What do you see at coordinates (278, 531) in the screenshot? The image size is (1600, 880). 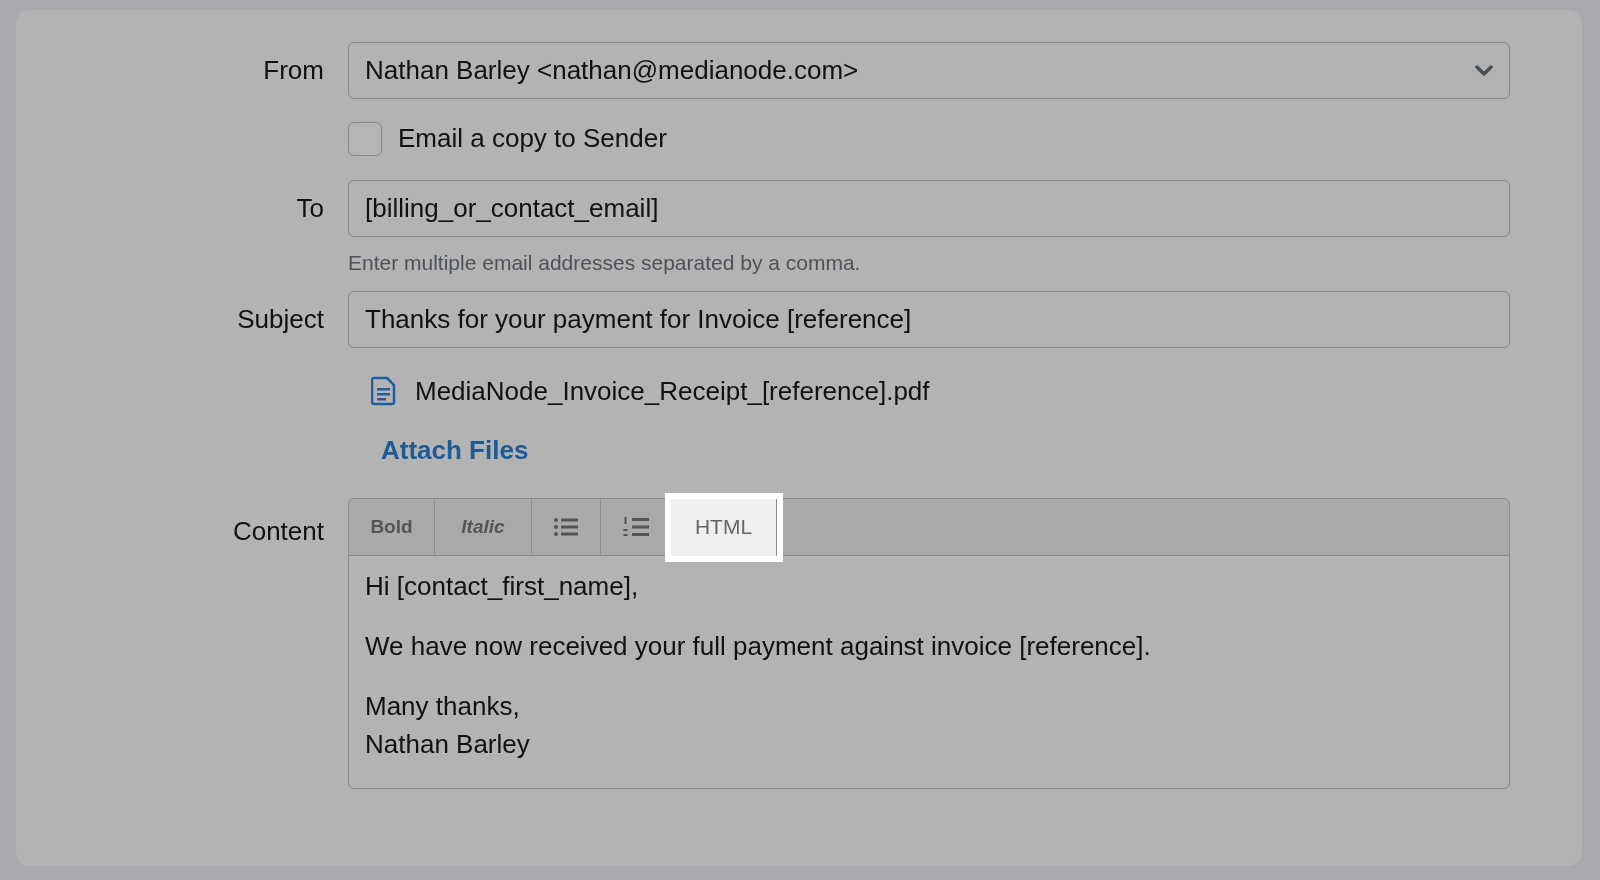 I see `field-label: Content` at bounding box center [278, 531].